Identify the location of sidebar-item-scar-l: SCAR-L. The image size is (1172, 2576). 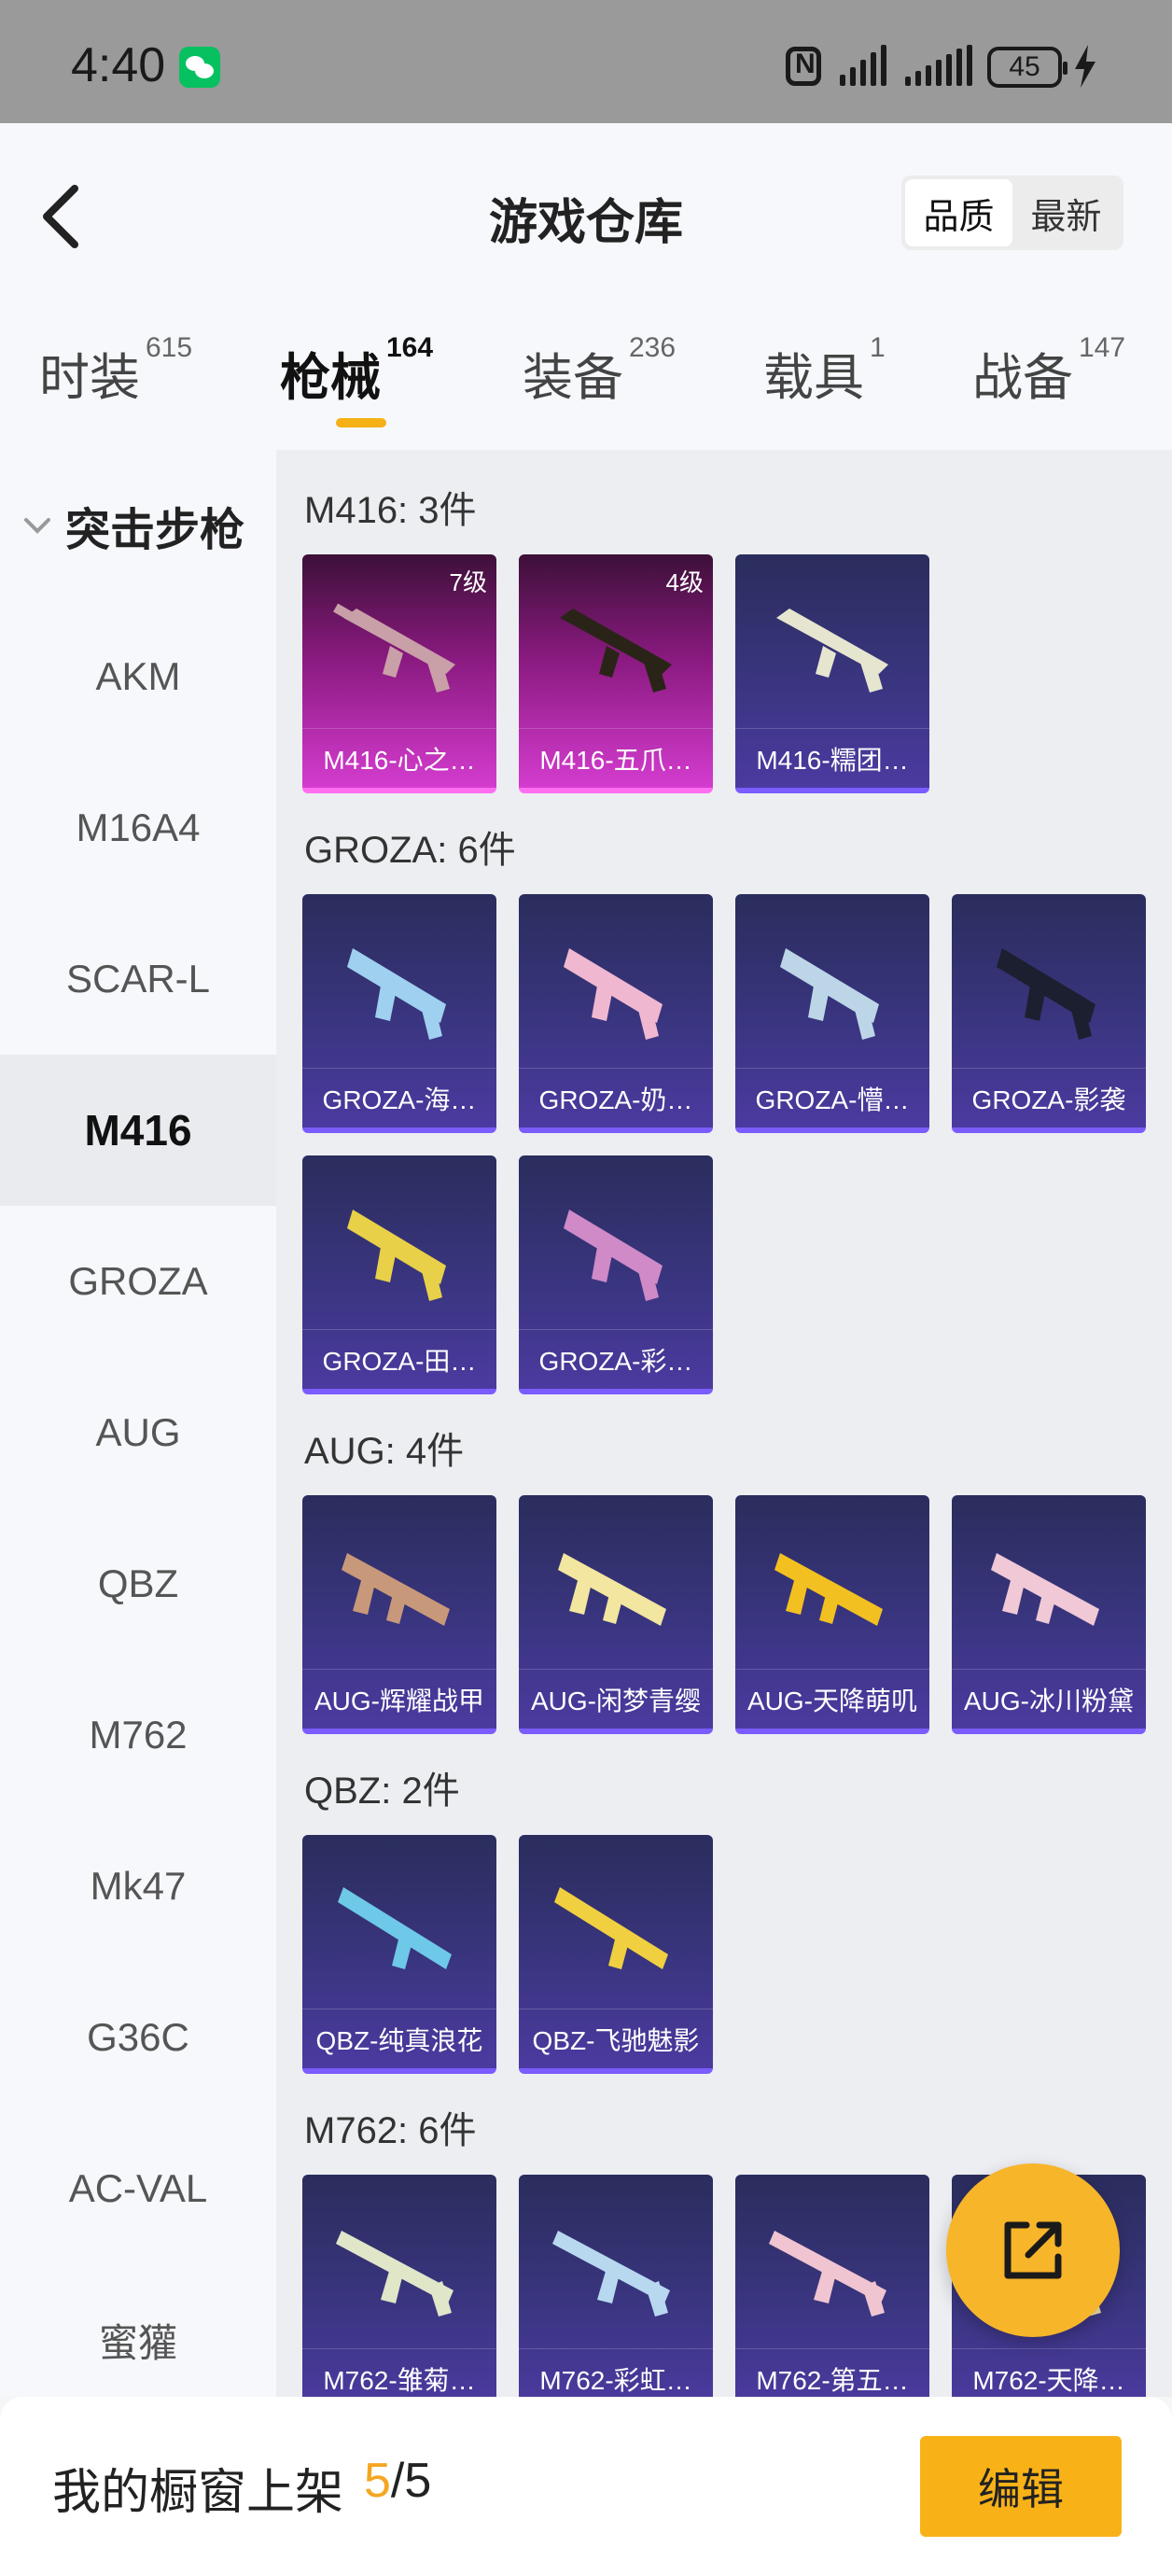
(138, 979).